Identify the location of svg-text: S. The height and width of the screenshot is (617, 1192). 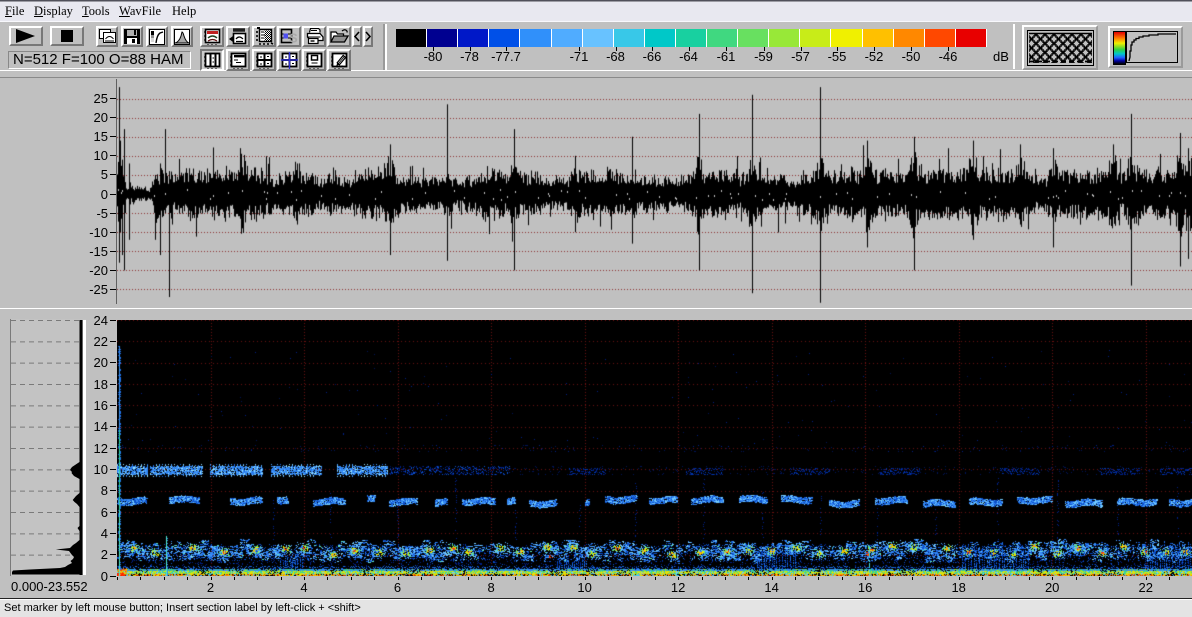
(293, 38).